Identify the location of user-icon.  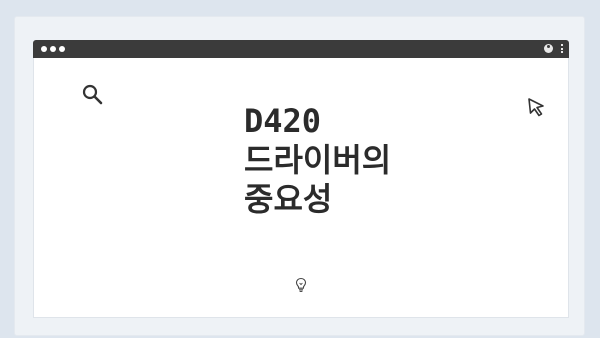
(548, 48).